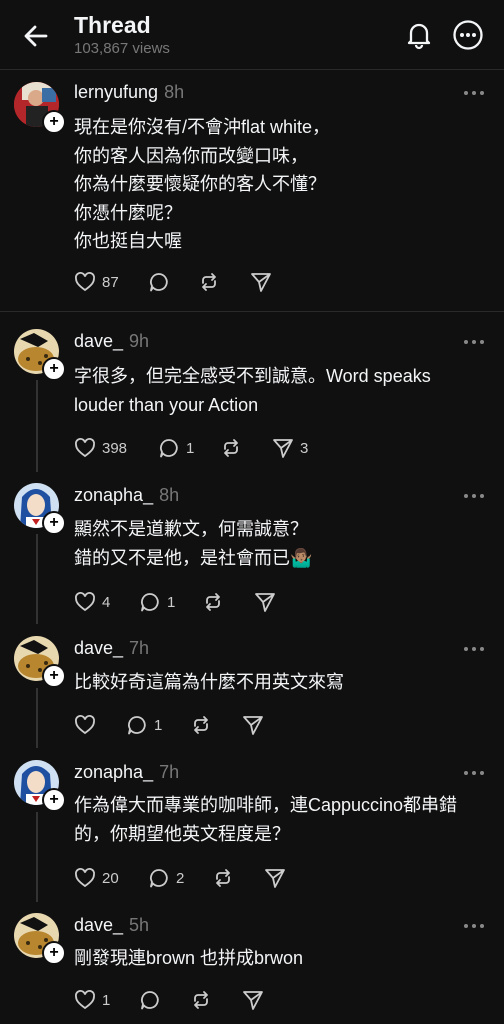 The width and height of the screenshot is (504, 1024). Describe the element at coordinates (301, 557) in the screenshot. I see `shrug-emoji: 🤷🏽‍♂️` at that location.